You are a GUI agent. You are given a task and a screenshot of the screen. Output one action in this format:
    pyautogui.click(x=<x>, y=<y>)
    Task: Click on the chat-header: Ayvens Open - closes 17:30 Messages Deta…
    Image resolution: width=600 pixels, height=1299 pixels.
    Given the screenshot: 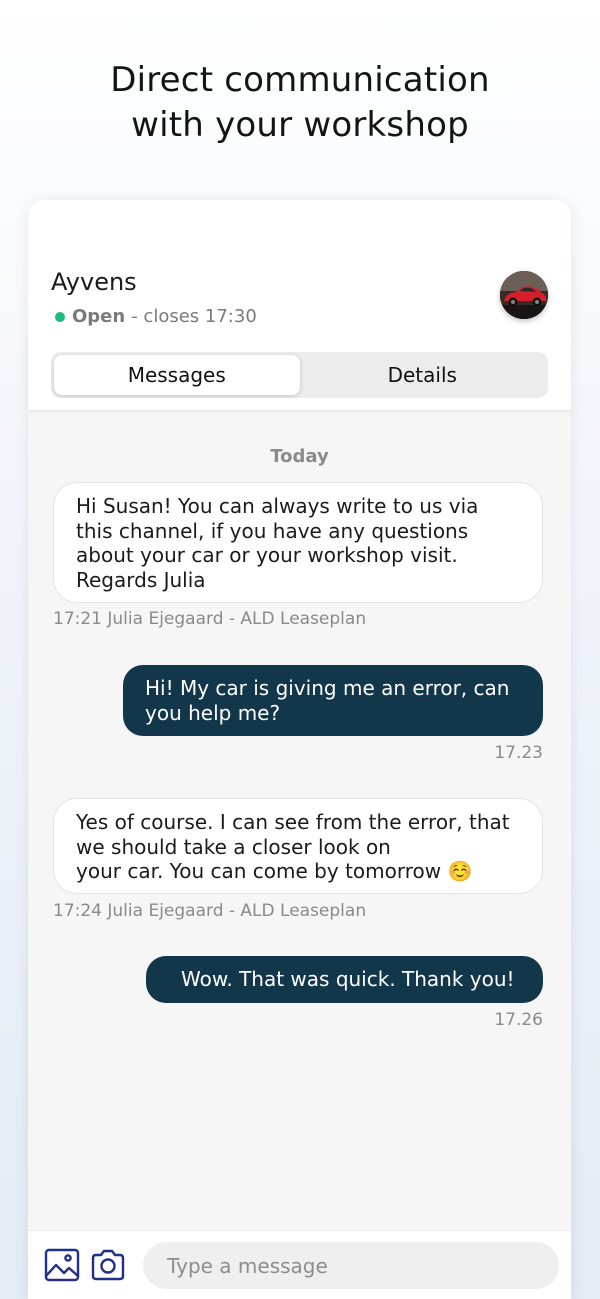 What is the action you would take?
    pyautogui.click(x=299, y=305)
    